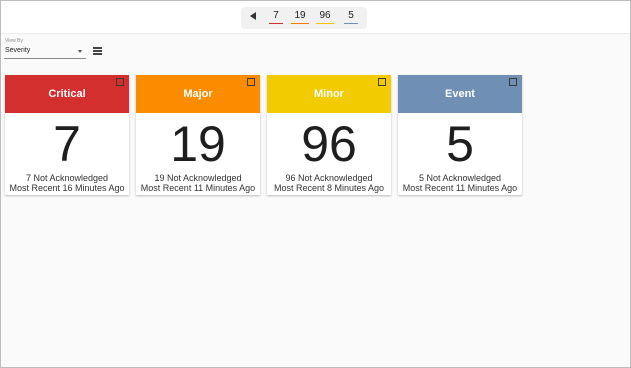  I want to click on card-title: Event, so click(460, 94).